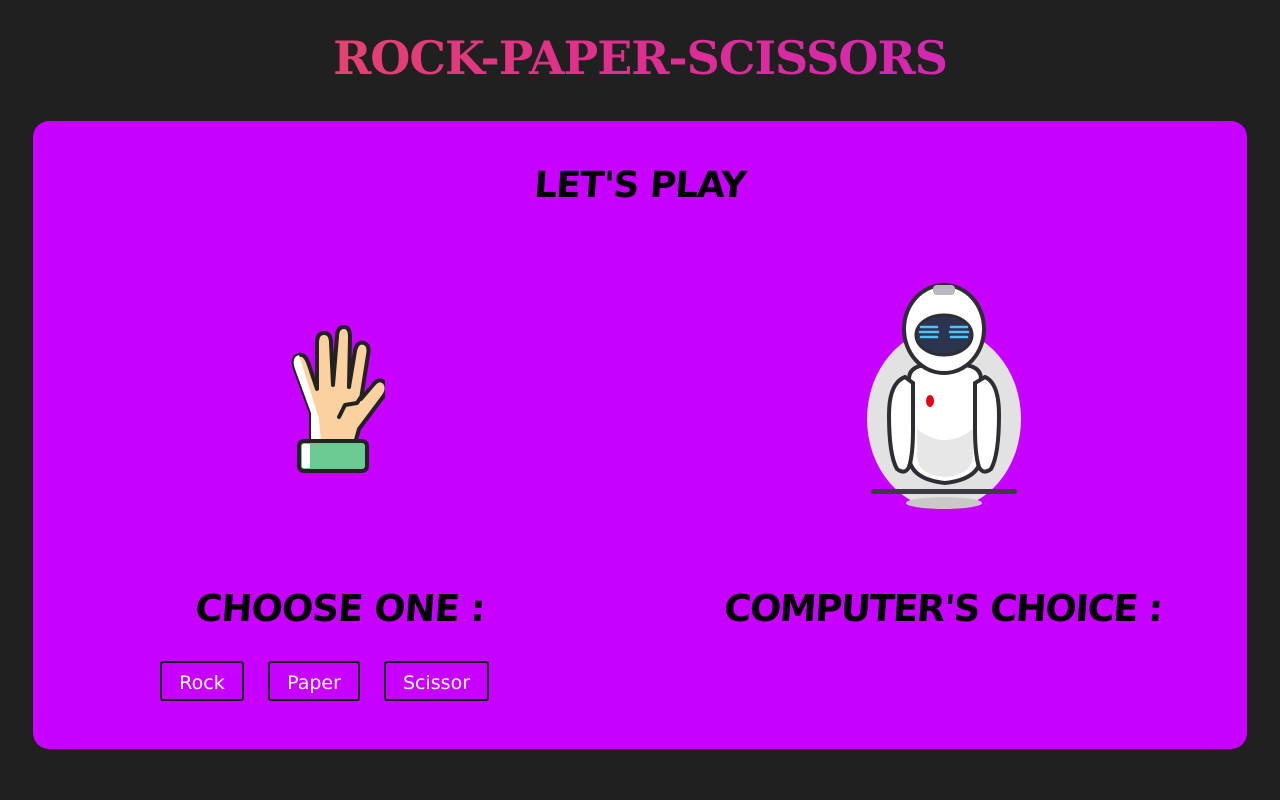 The height and width of the screenshot is (800, 1280). Describe the element at coordinates (340, 608) in the screenshot. I see `choose-one-heading: CHOOSE ONE :` at that location.